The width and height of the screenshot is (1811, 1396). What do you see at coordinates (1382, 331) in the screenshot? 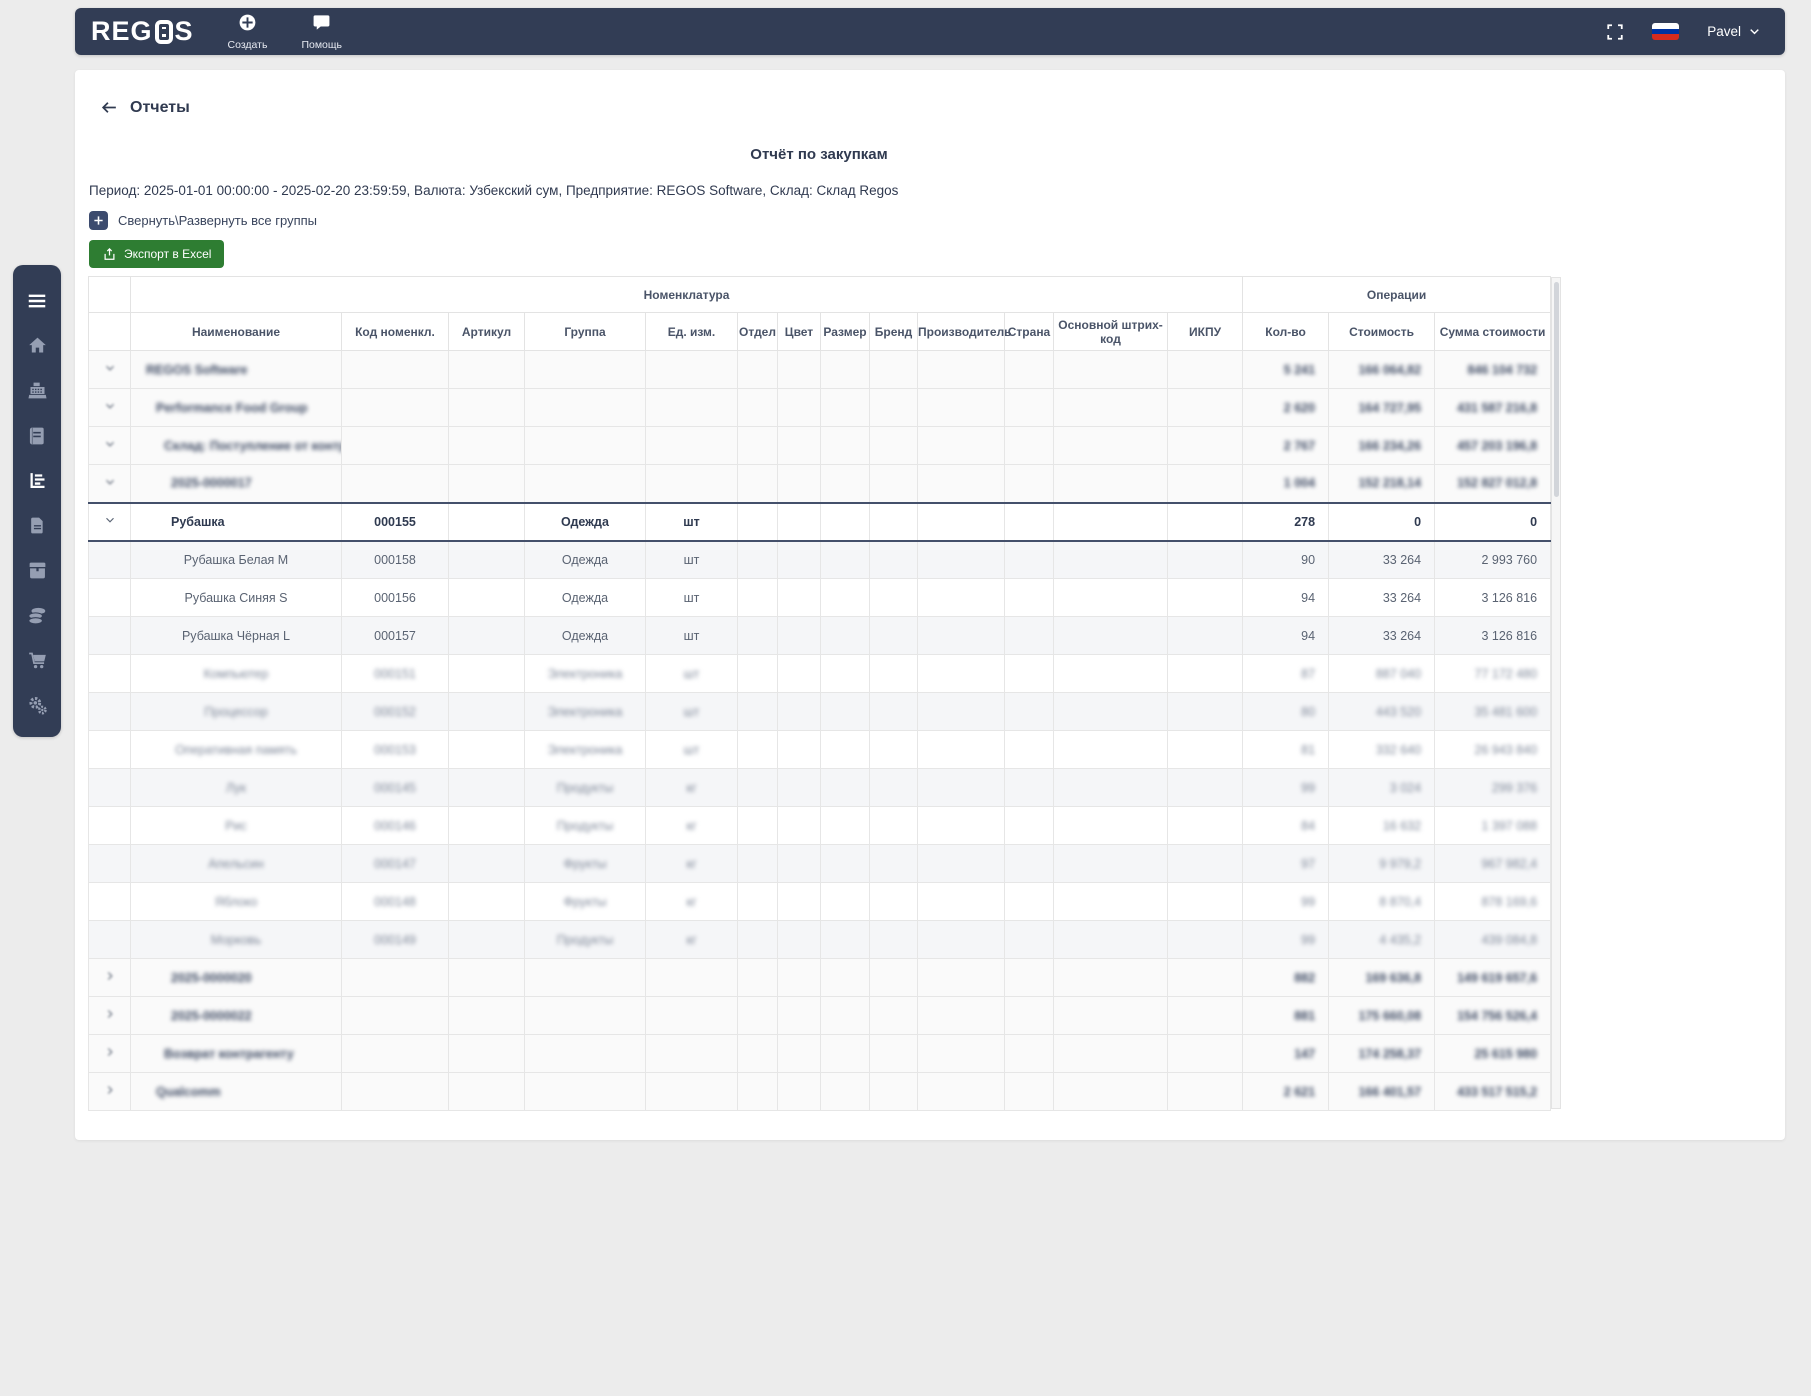
I see `column-header-cost: Стоимость` at bounding box center [1382, 331].